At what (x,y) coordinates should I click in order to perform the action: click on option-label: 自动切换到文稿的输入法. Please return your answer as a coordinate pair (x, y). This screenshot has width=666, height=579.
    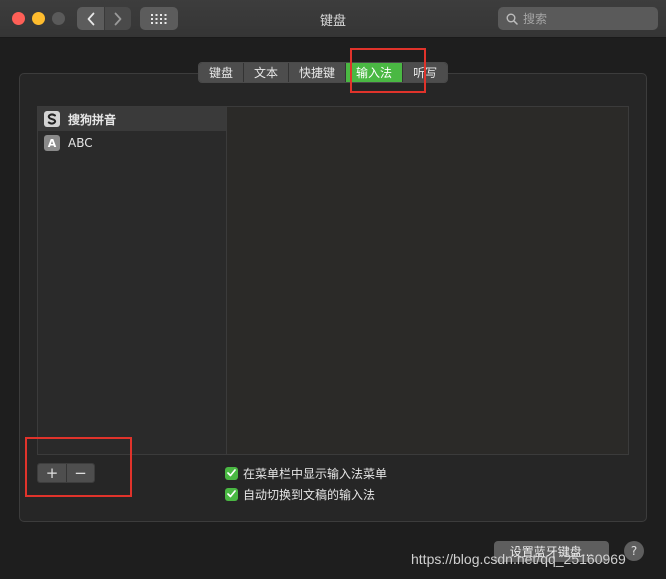
    Looking at the image, I should click on (309, 494).